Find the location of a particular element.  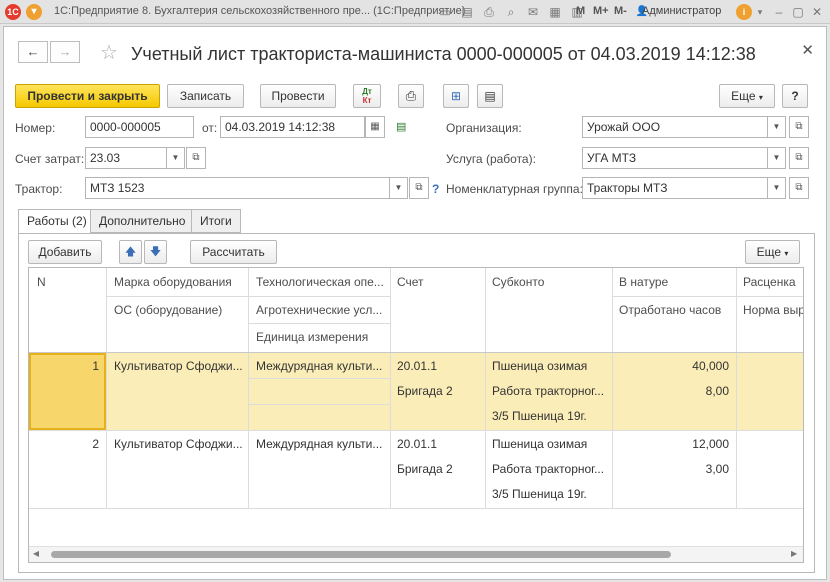

save-button: Записать is located at coordinates (205, 96).